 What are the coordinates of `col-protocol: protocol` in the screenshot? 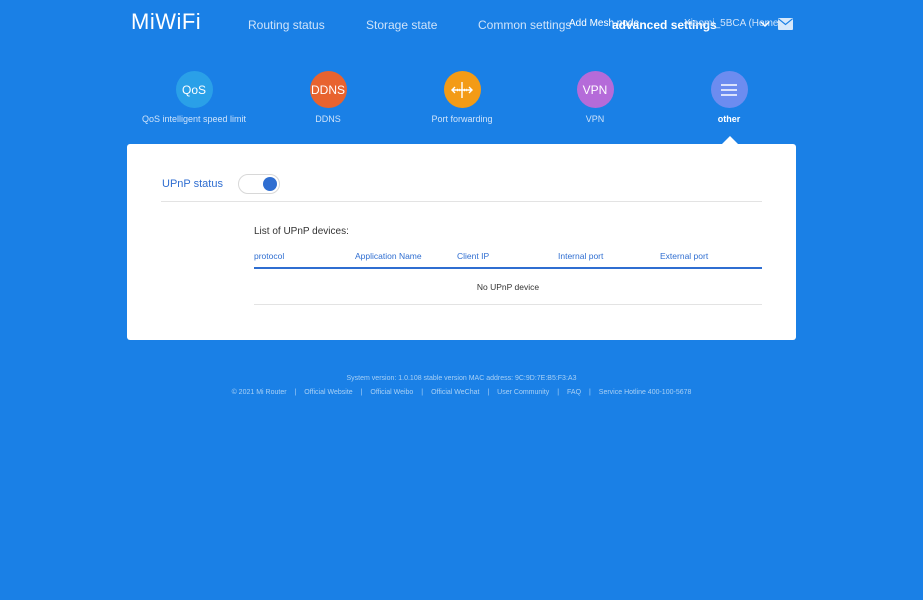 It's located at (269, 256).